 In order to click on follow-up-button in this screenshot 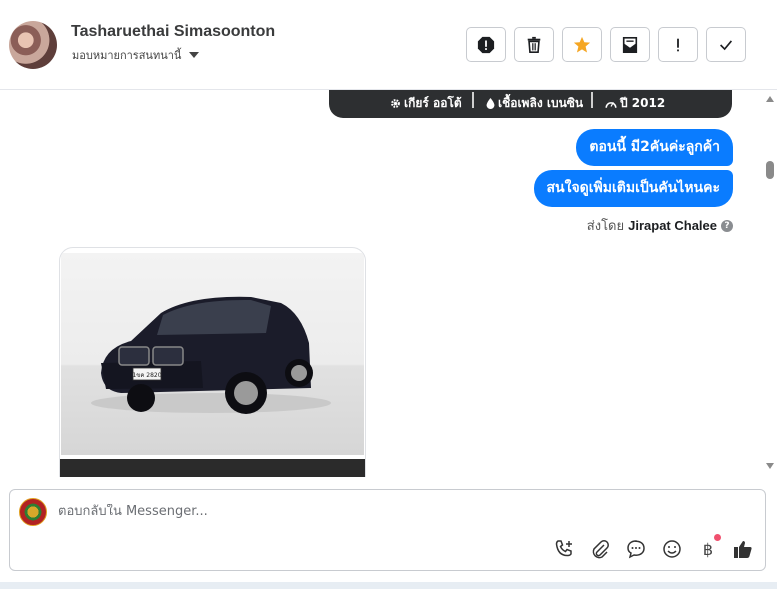, I will do `click(678, 44)`.